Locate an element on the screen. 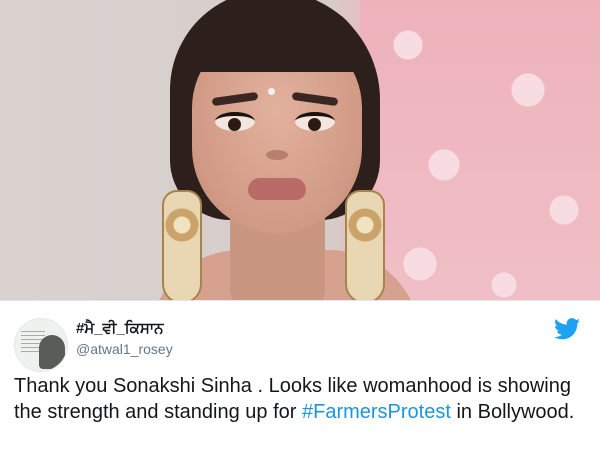 This screenshot has height=450, width=600. nose is located at coordinates (277, 155).